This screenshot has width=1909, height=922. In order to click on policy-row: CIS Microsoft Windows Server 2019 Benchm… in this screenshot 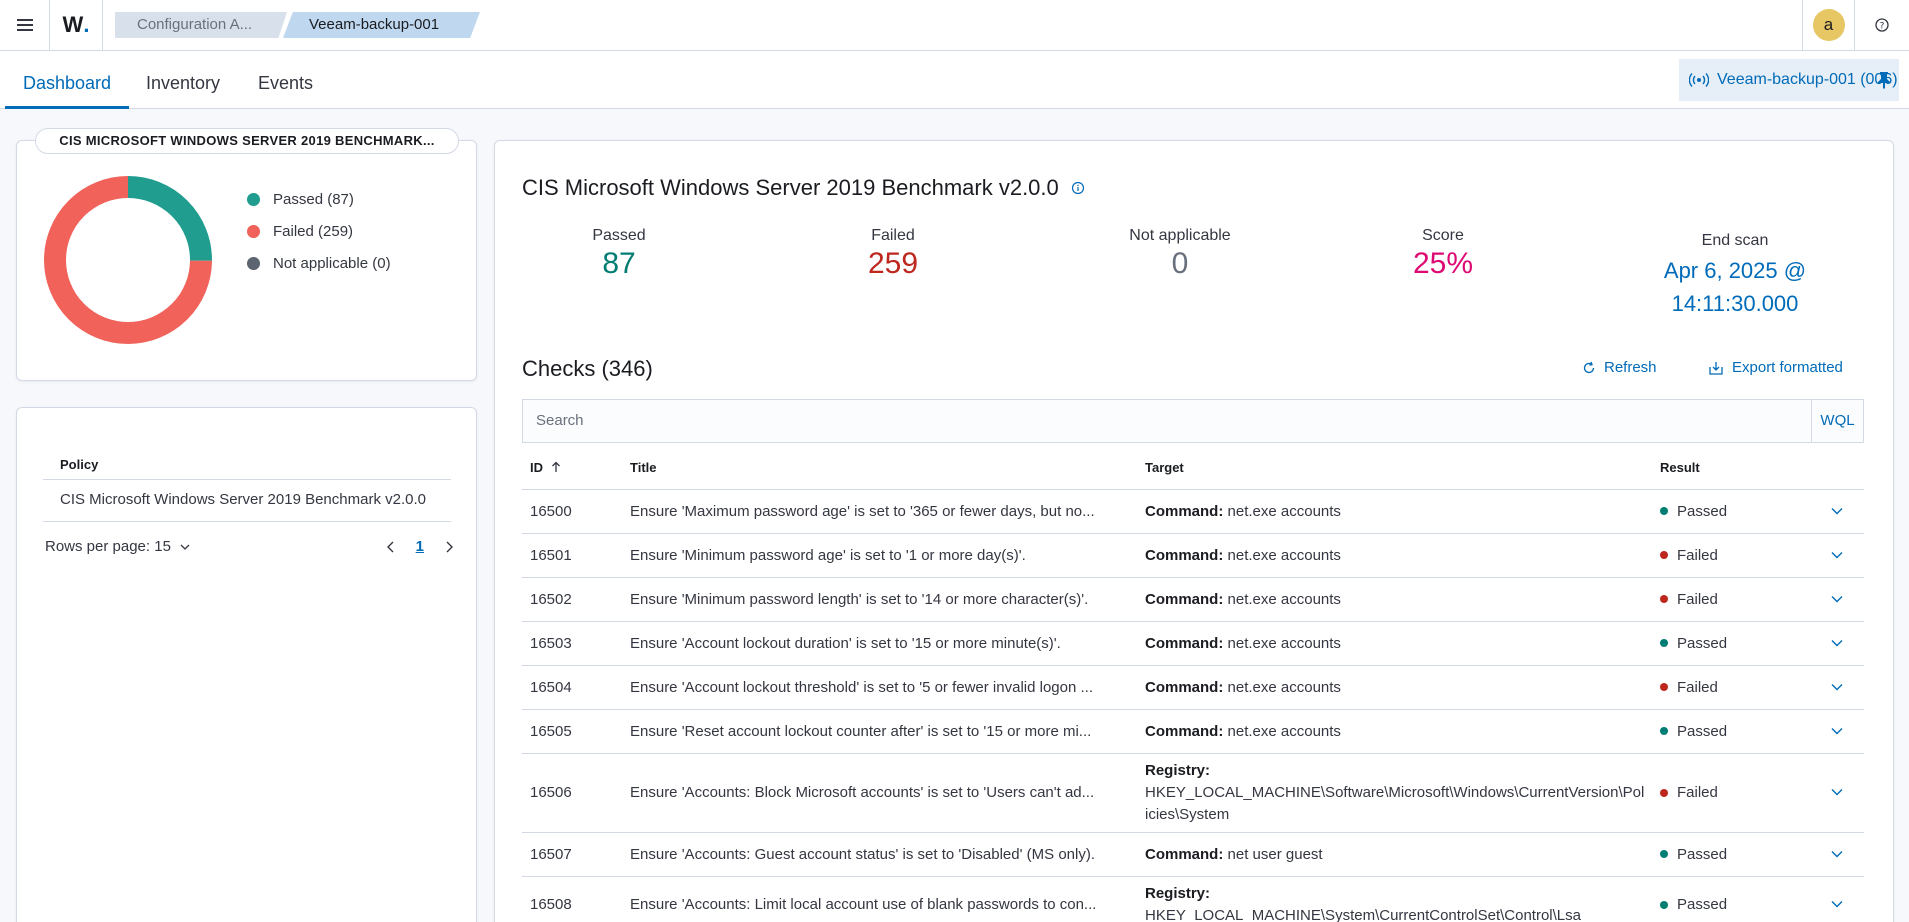, I will do `click(247, 501)`.